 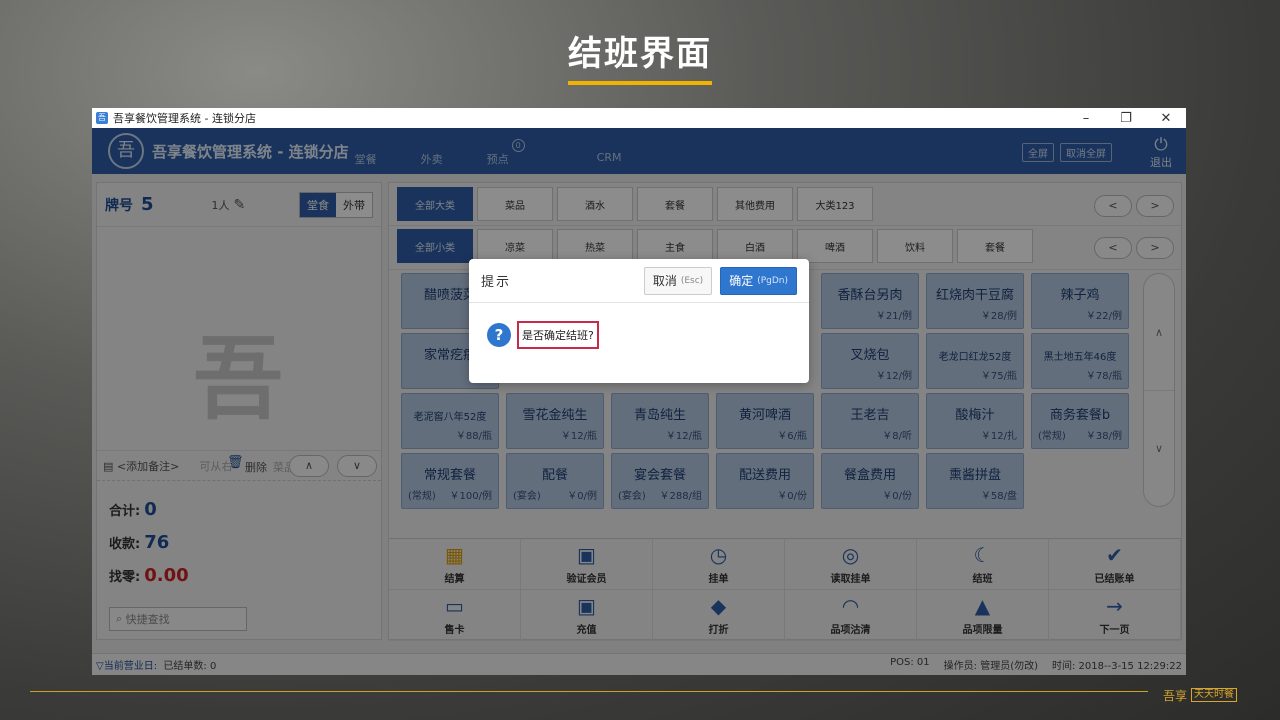 I want to click on cancel-button: 取消 (Esc), so click(x=678, y=280).